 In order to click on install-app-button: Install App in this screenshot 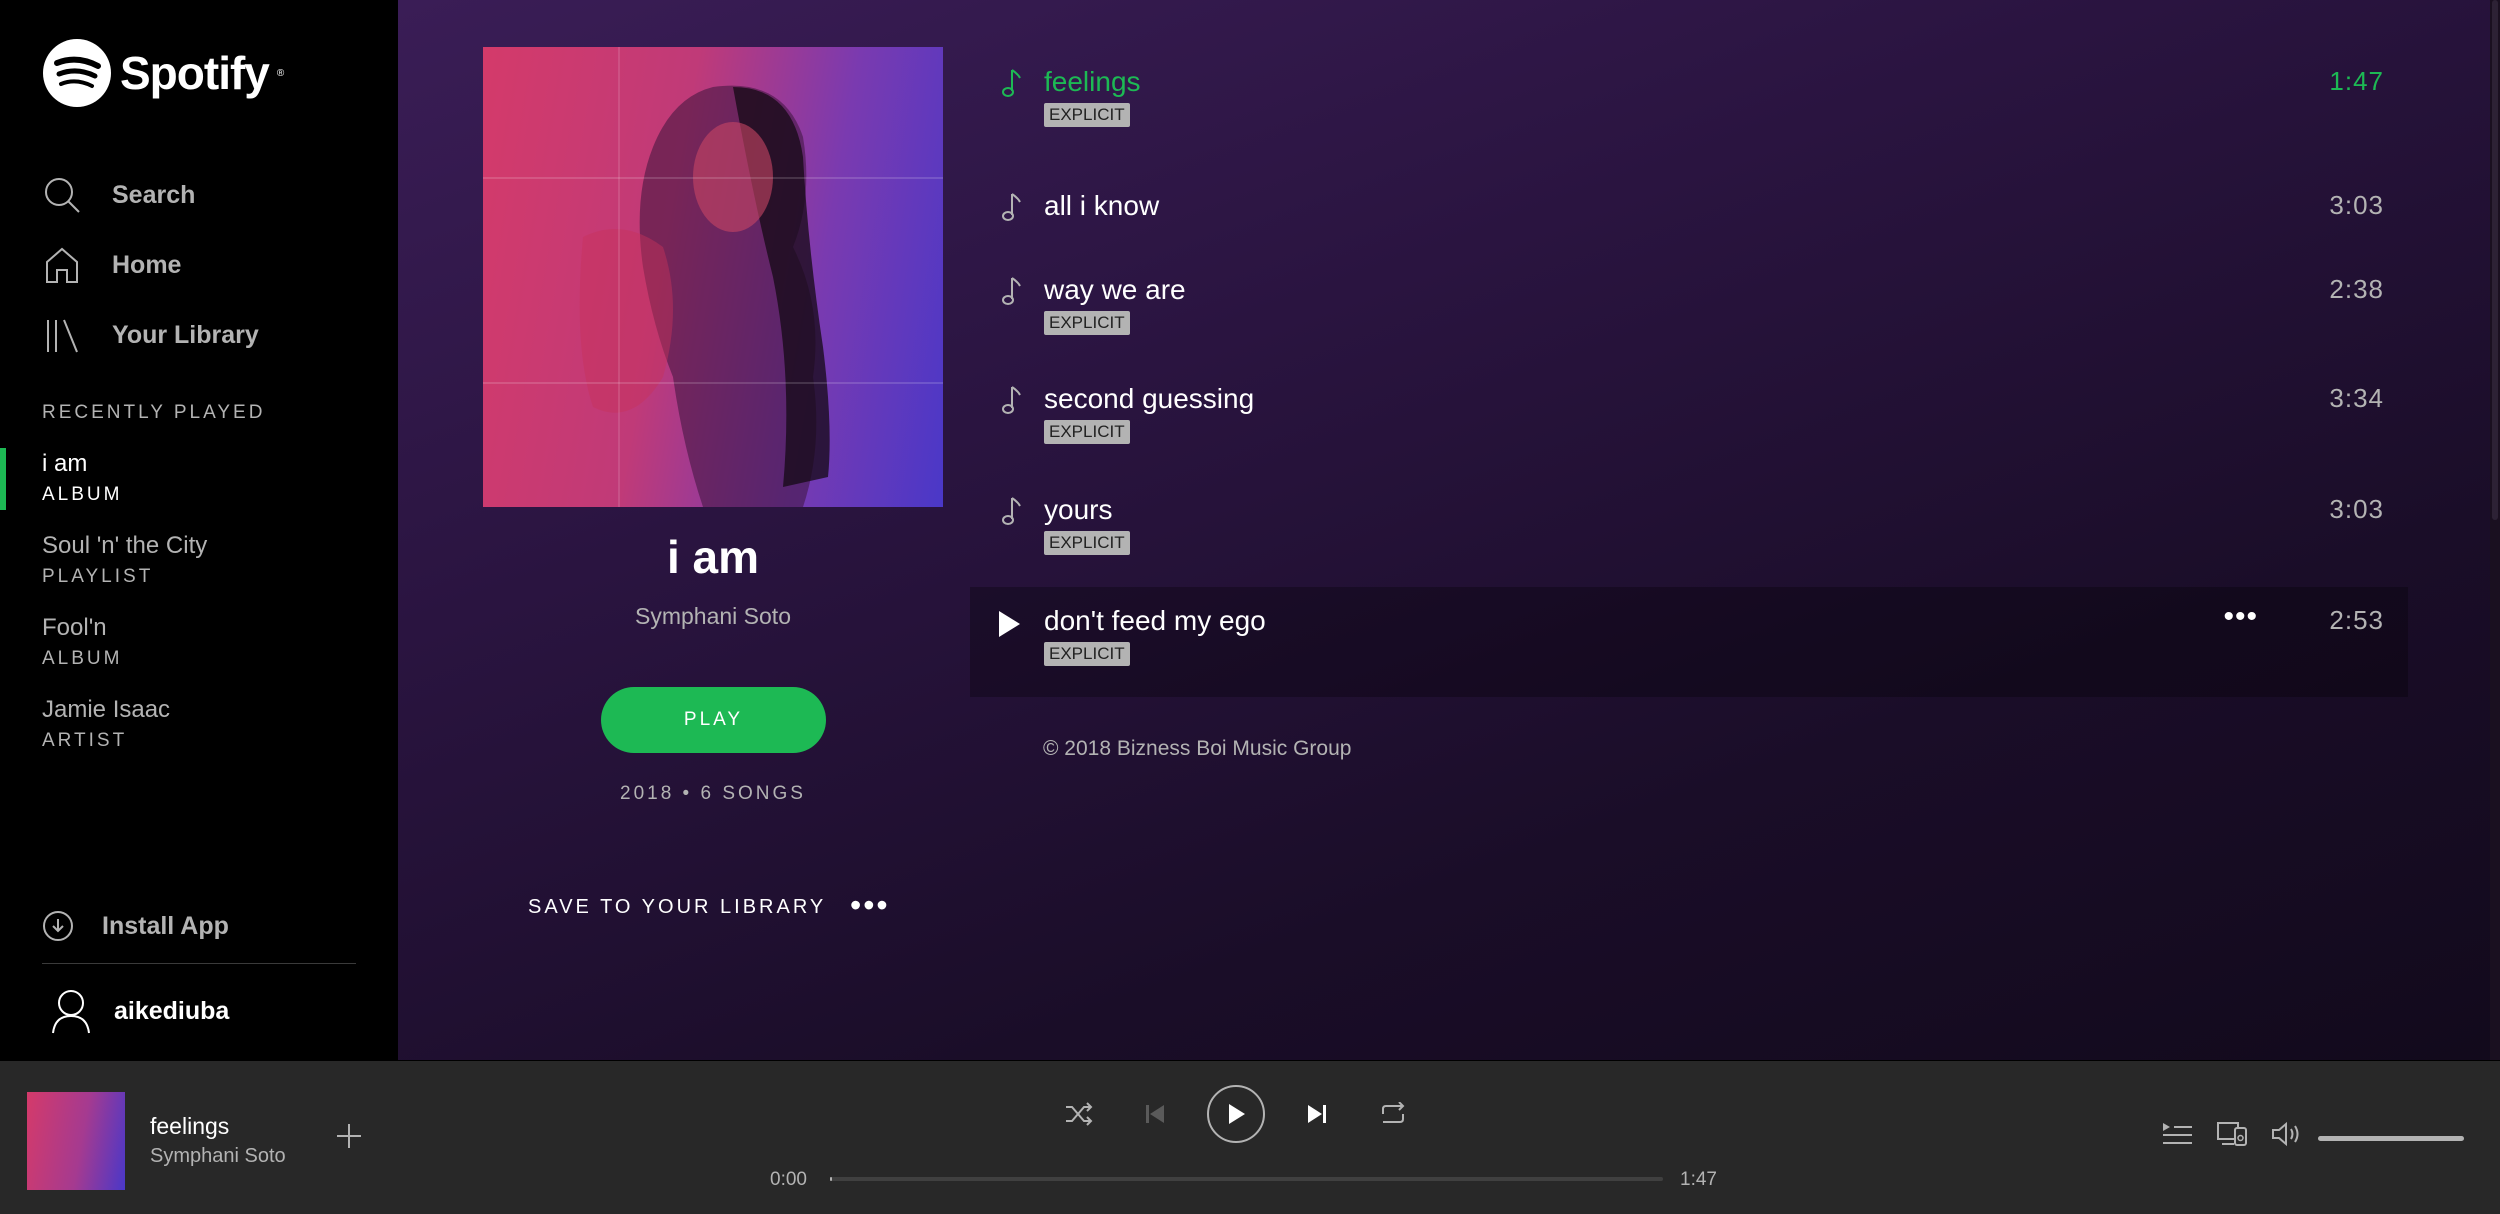, I will do `click(135, 926)`.